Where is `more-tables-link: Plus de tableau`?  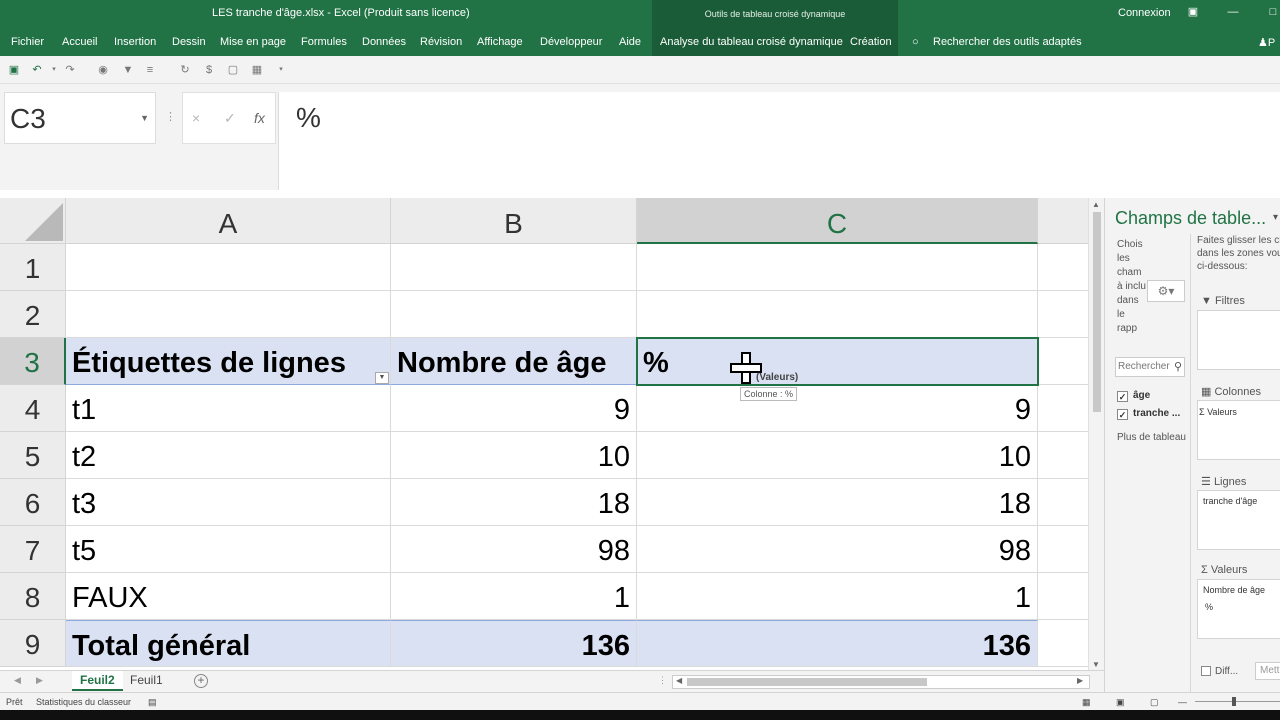
more-tables-link: Plus de tableau is located at coordinates (1151, 437).